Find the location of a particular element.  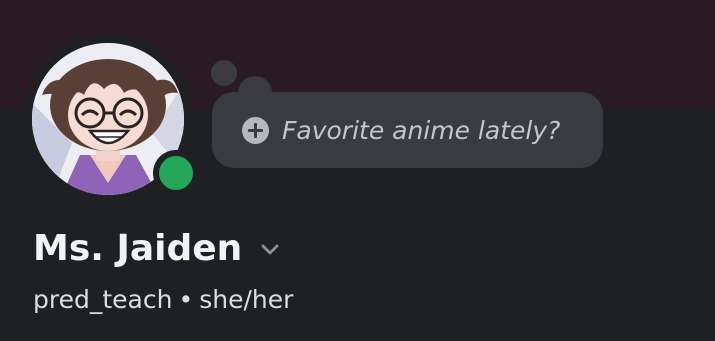

pronouns: she/her is located at coordinates (246, 299).